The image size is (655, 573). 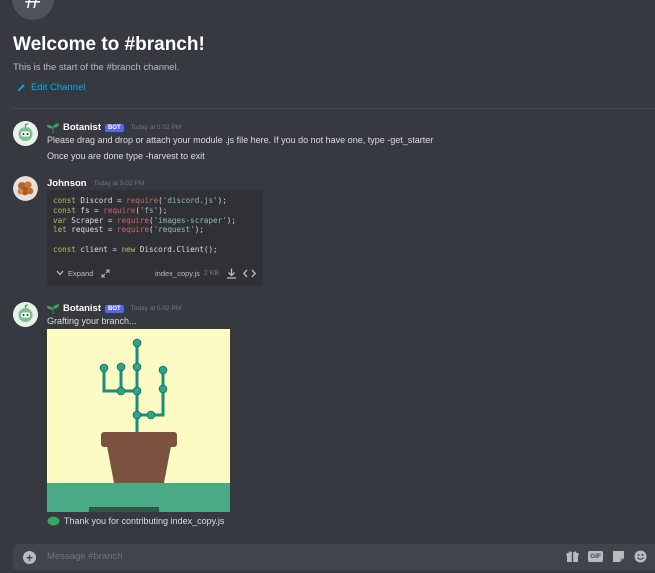 What do you see at coordinates (334, 557) in the screenshot?
I see `message-composer: + Message #branch GIF` at bounding box center [334, 557].